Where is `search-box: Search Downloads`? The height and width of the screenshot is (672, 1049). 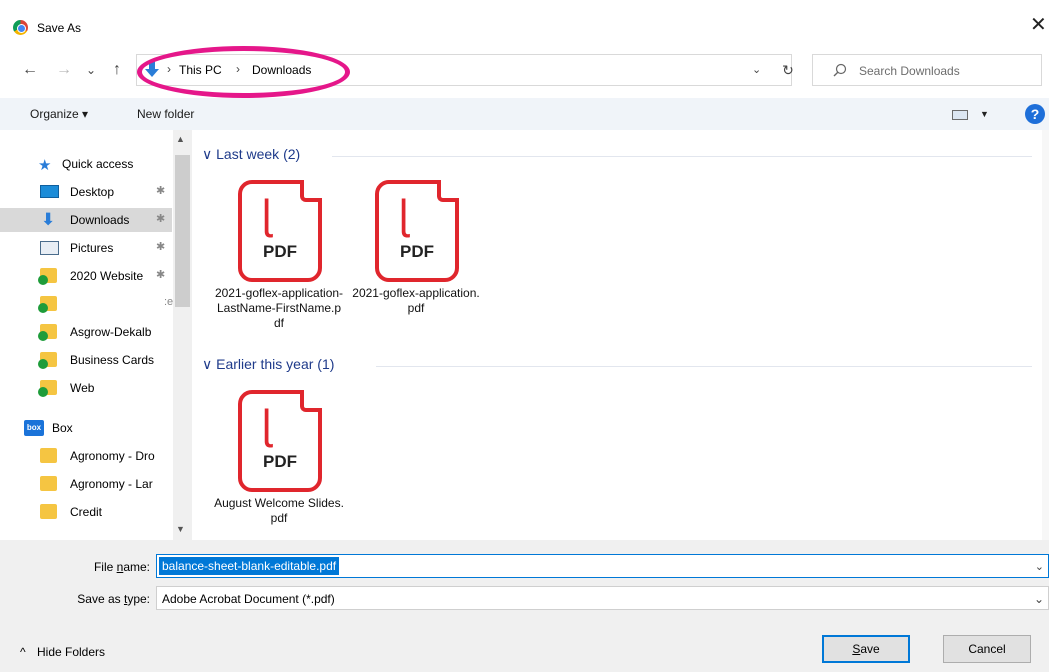
search-box: Search Downloads is located at coordinates (927, 70).